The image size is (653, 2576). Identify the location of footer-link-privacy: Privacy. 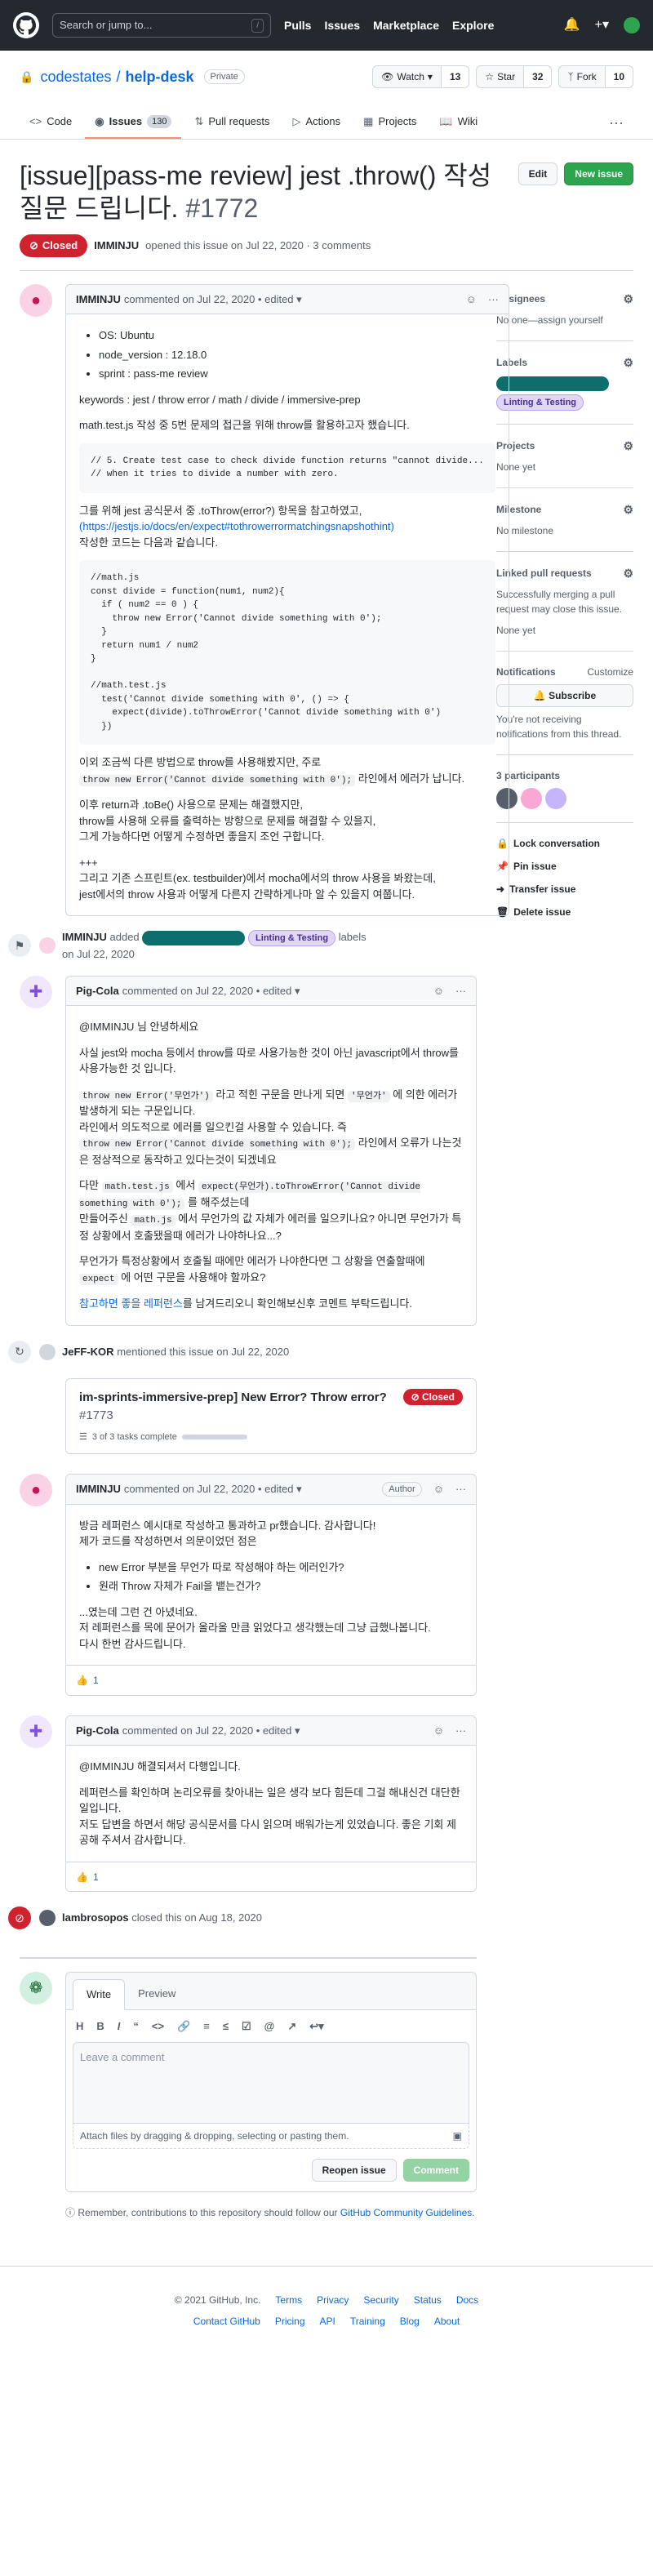
(333, 2300).